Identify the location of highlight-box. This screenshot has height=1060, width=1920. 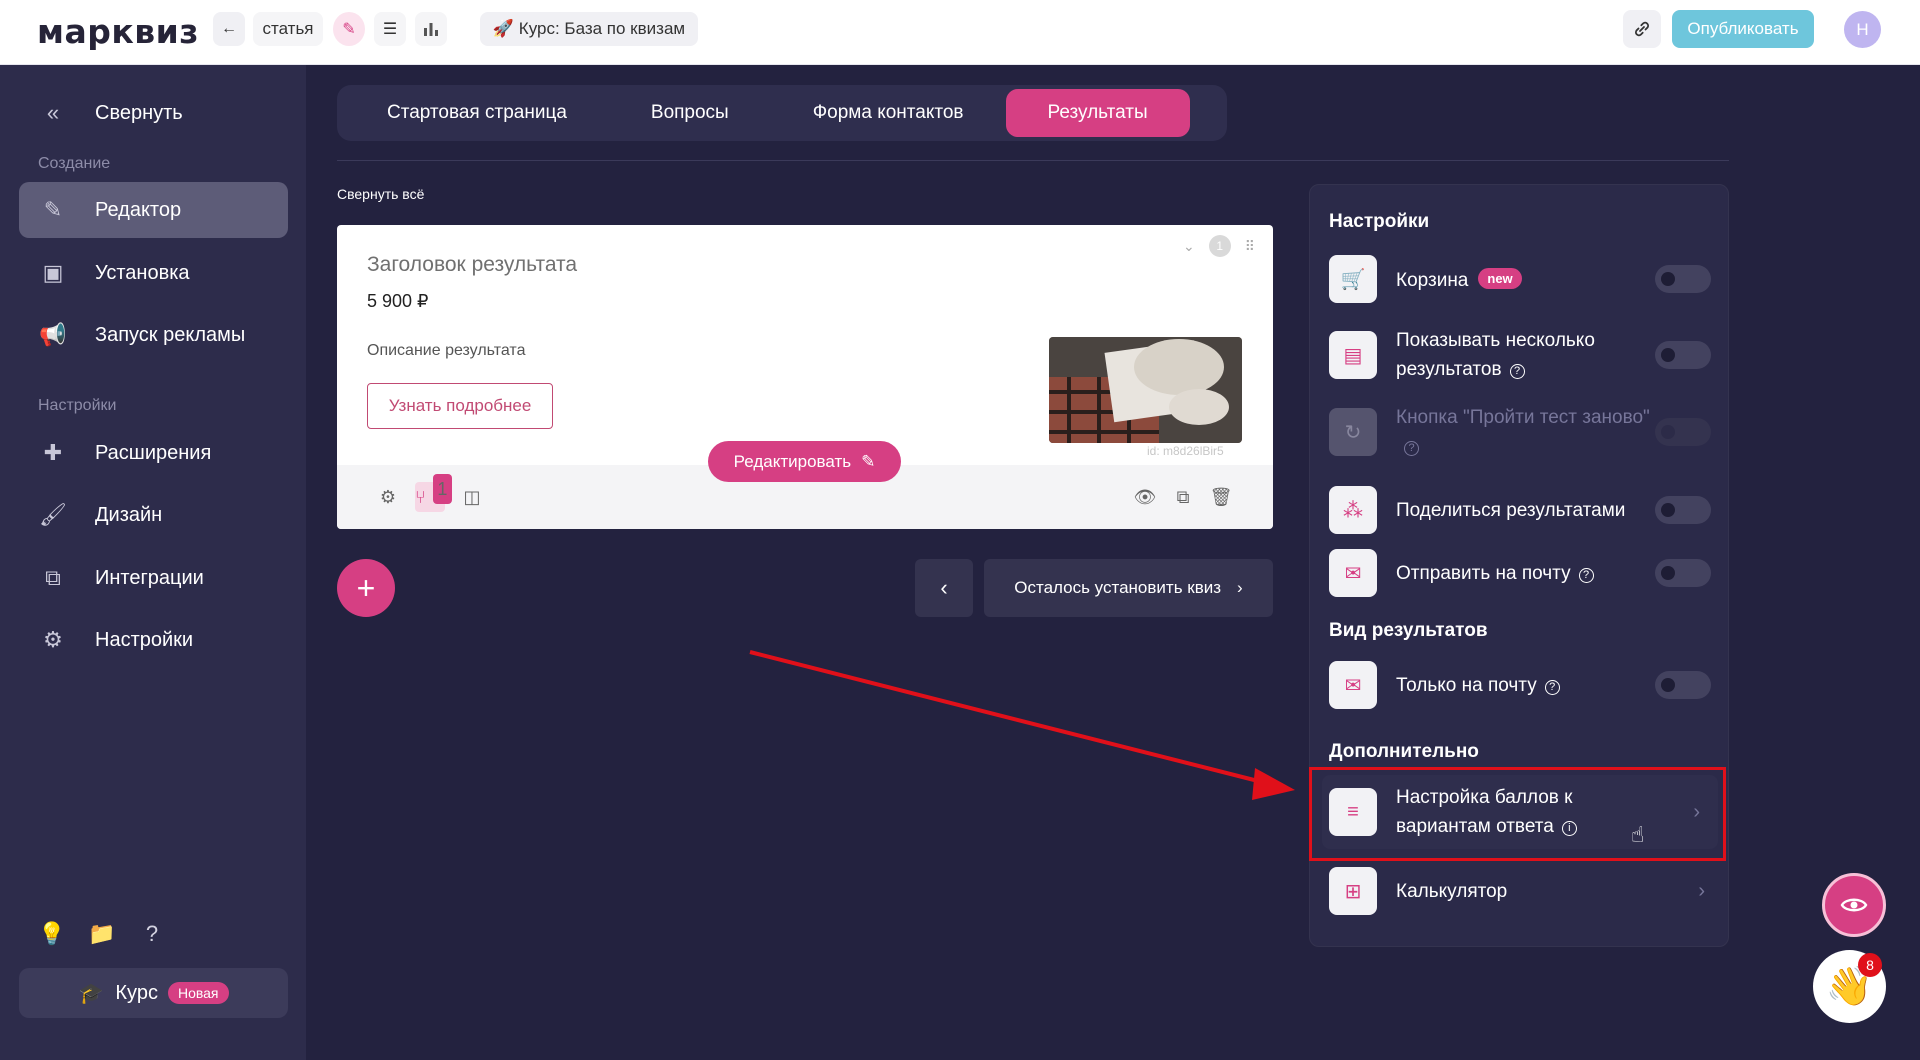
(1517, 814).